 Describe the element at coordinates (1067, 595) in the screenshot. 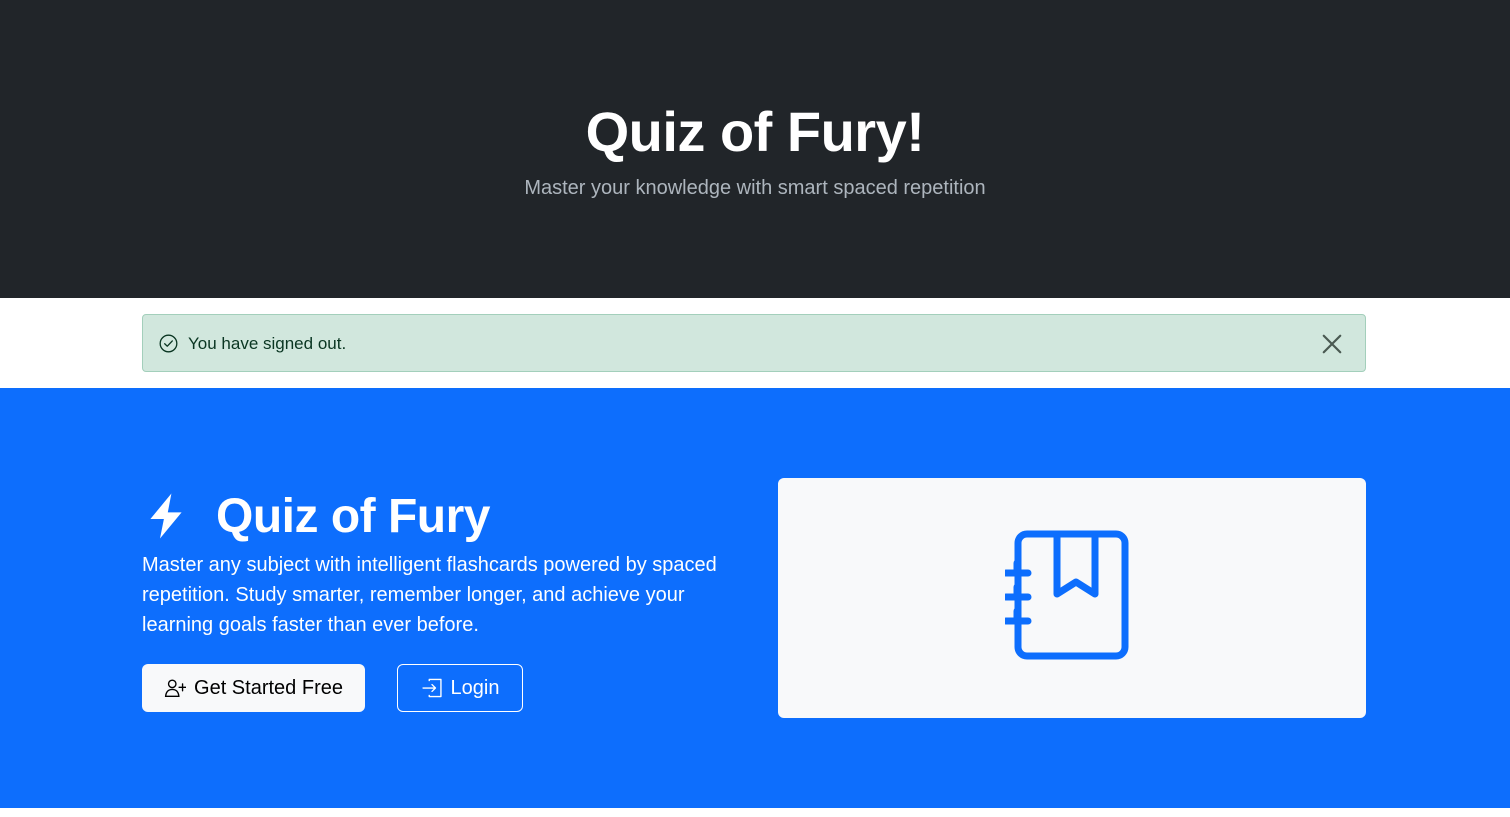

I see `journal-bookmark-icon` at that location.